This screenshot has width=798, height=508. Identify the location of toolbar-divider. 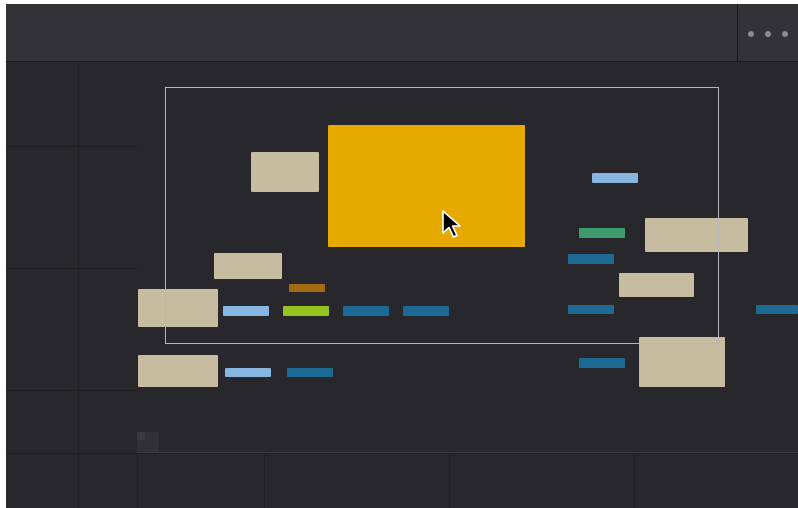
(737, 33).